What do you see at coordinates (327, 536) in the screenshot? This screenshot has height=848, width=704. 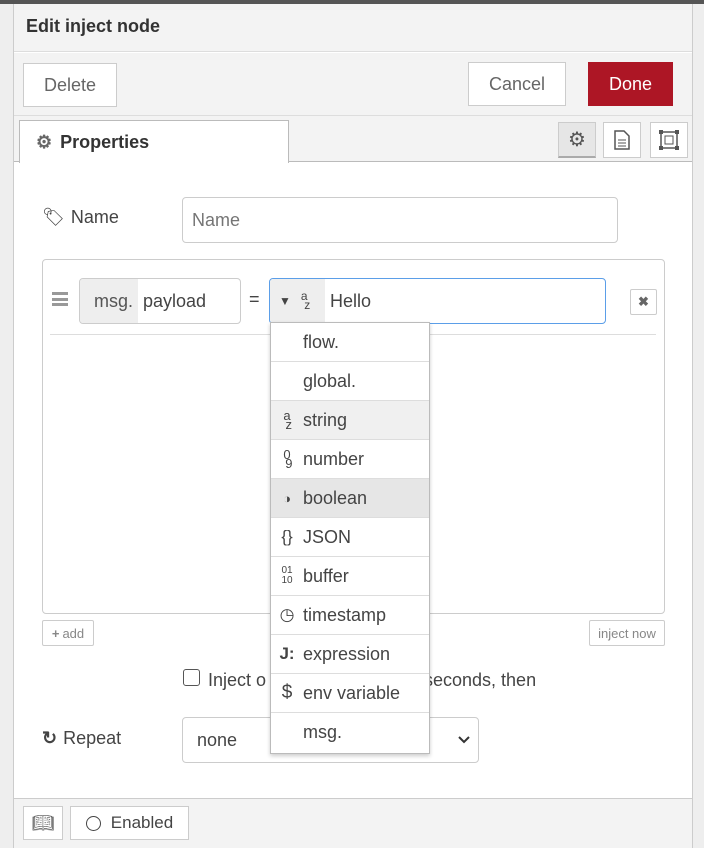 I see `menu-label: JSON` at bounding box center [327, 536].